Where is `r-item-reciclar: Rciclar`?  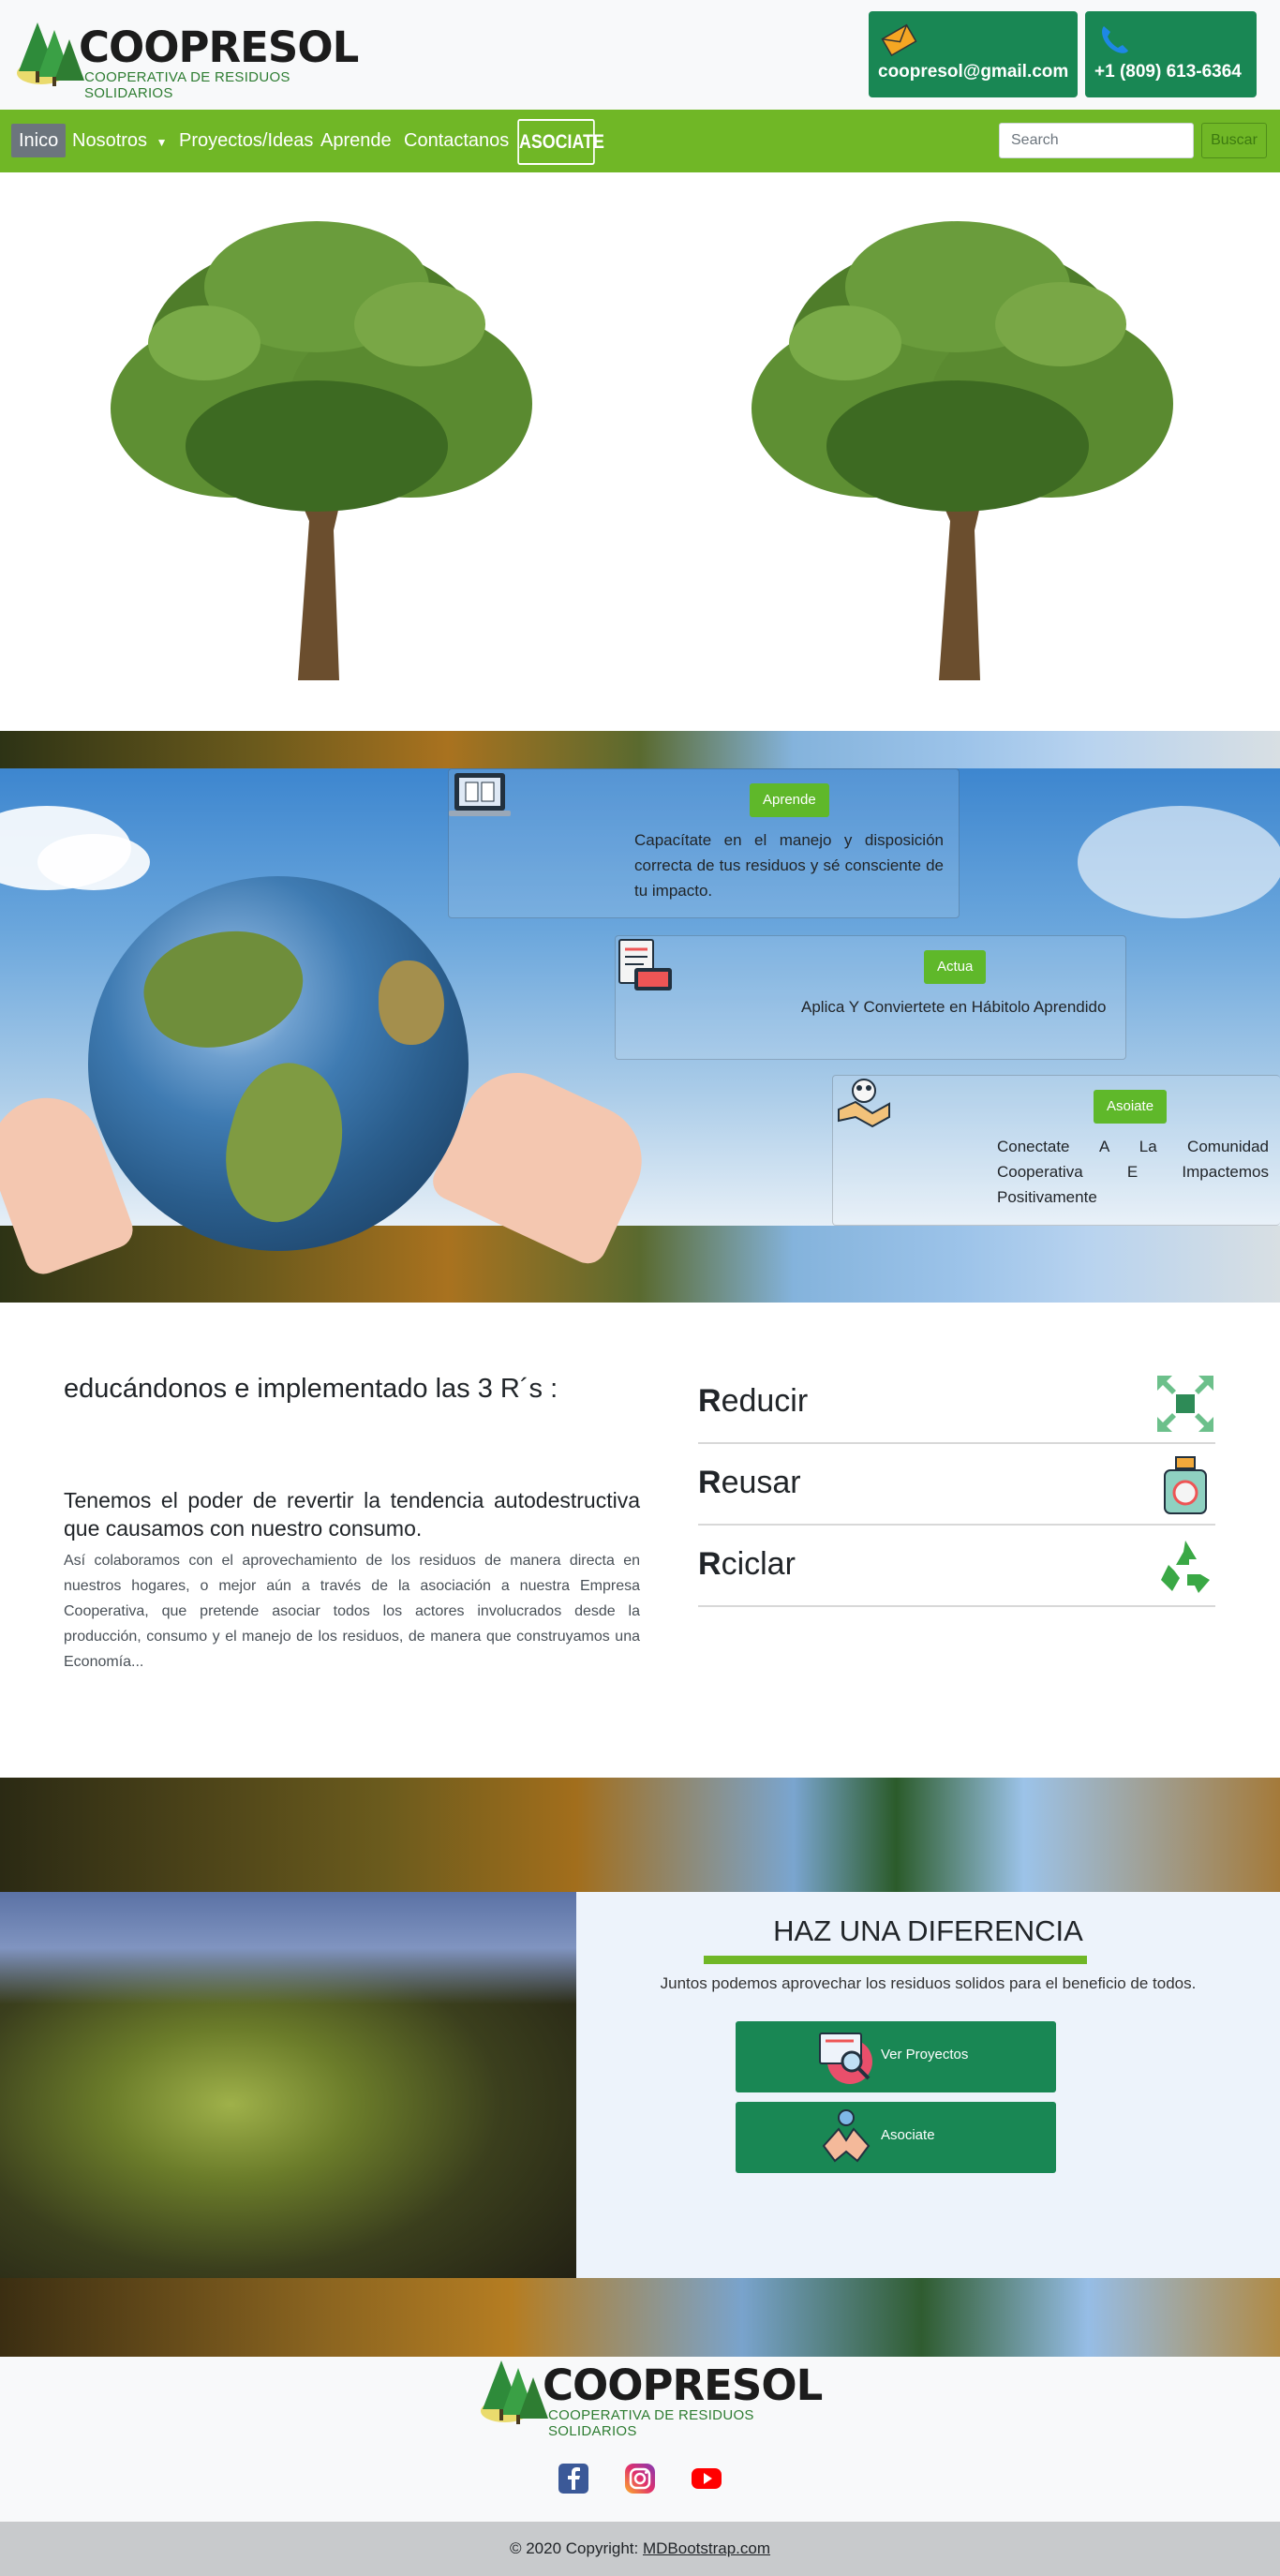
r-item-reciclar: Rciclar is located at coordinates (956, 1566).